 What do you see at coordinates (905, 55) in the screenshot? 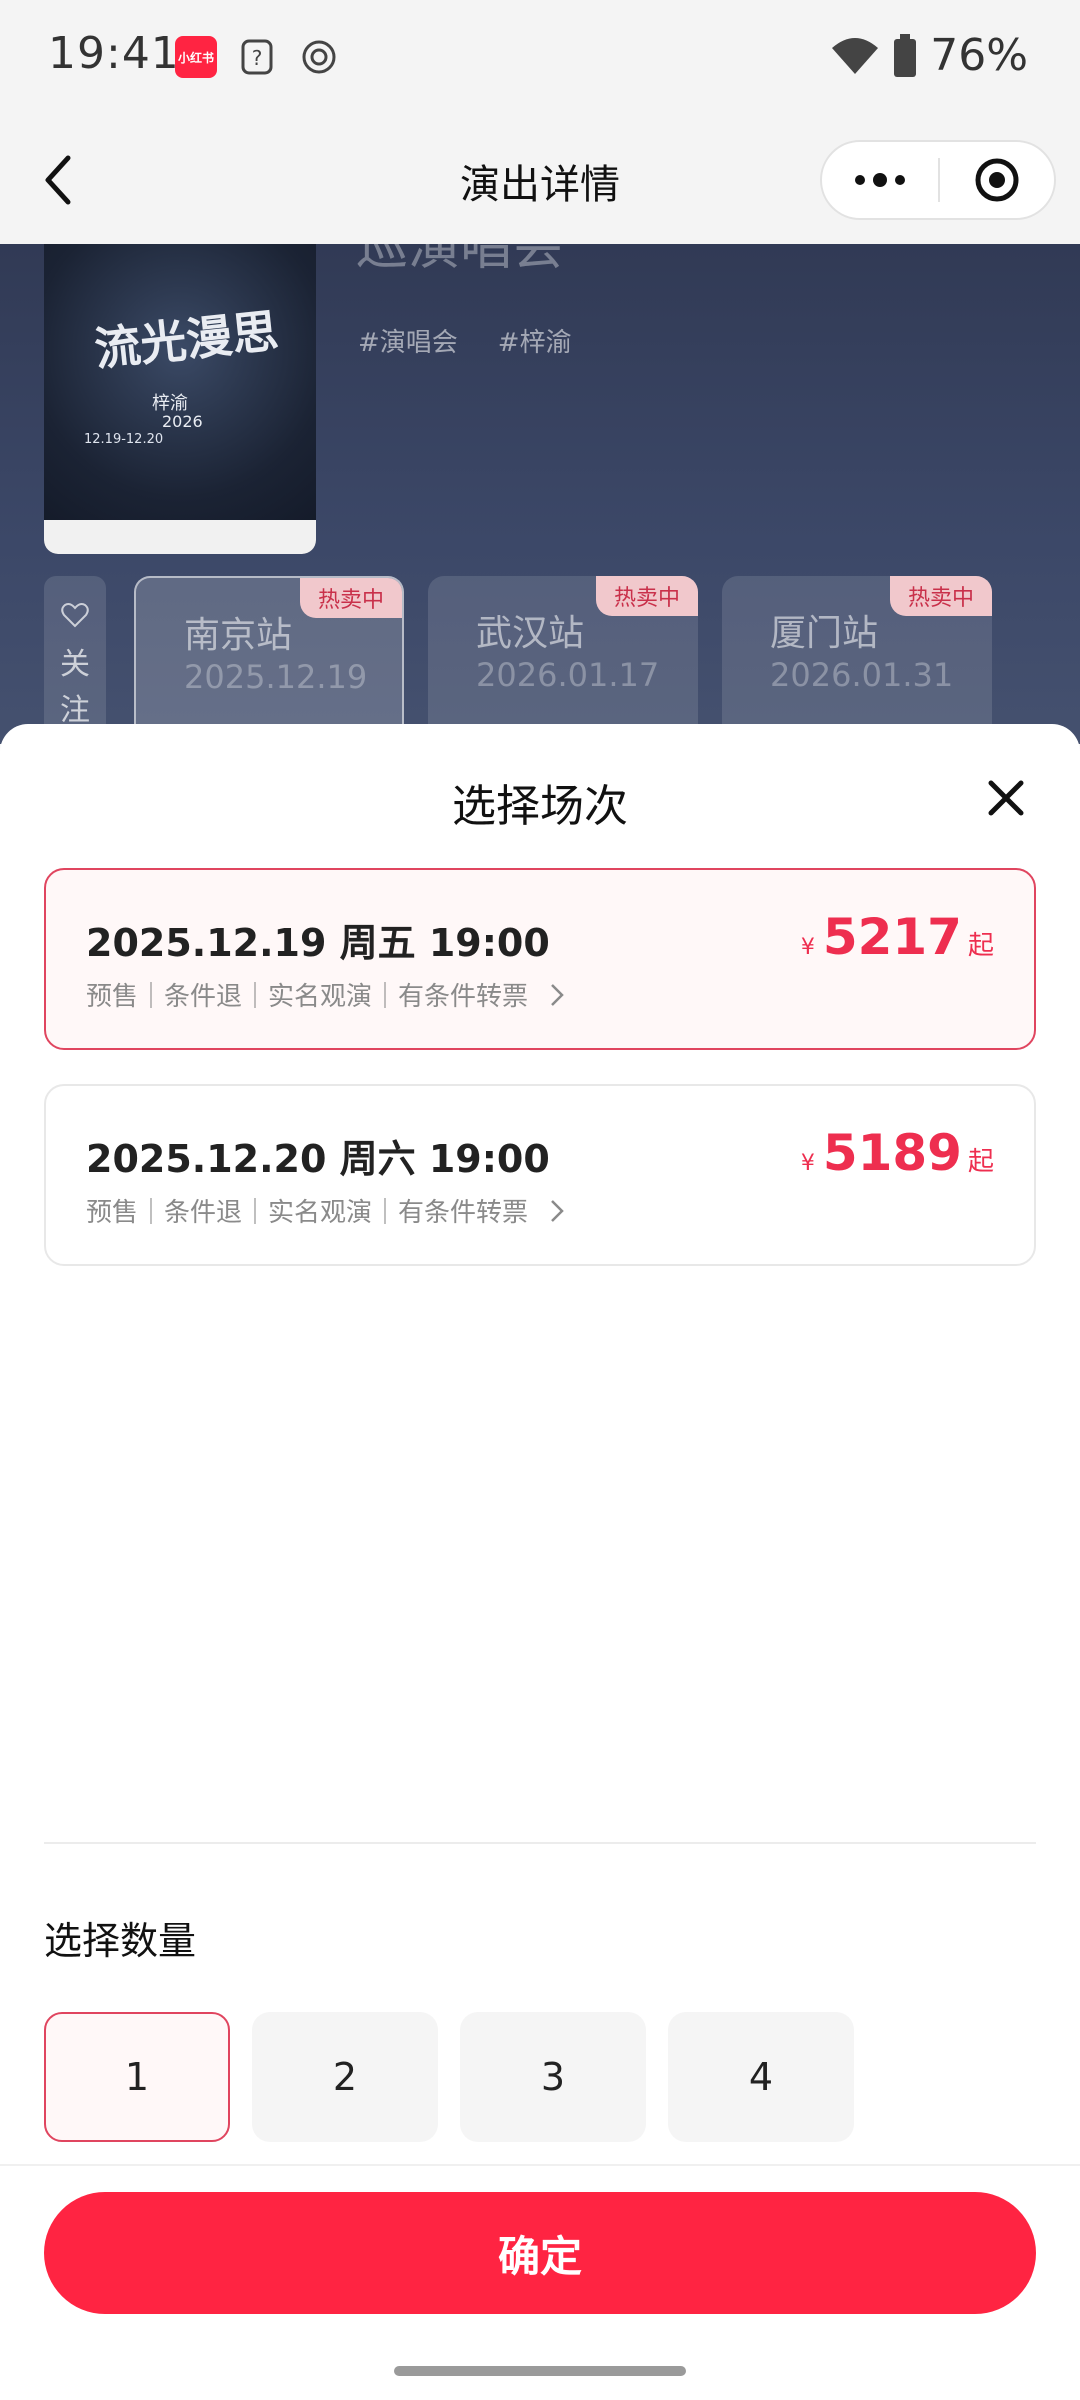
I see `battery-icon` at bounding box center [905, 55].